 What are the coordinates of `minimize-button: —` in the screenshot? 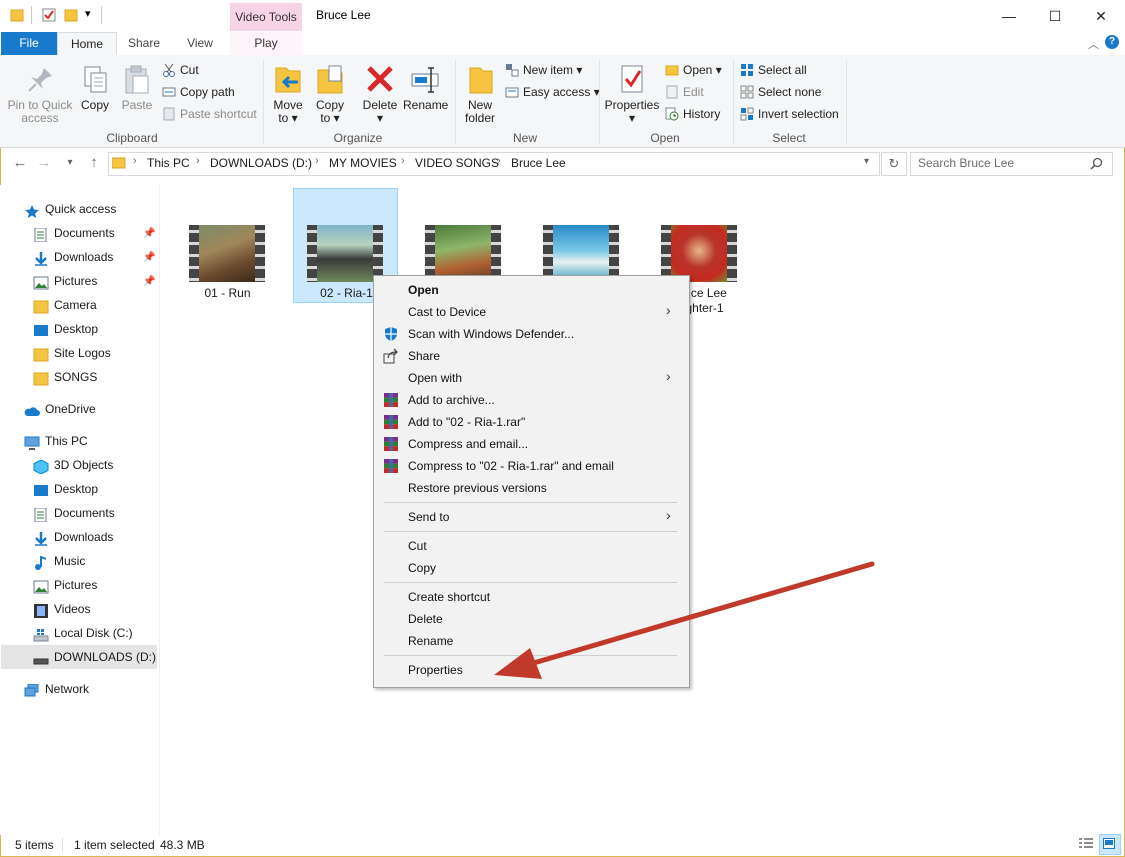 It's located at (1009, 16).